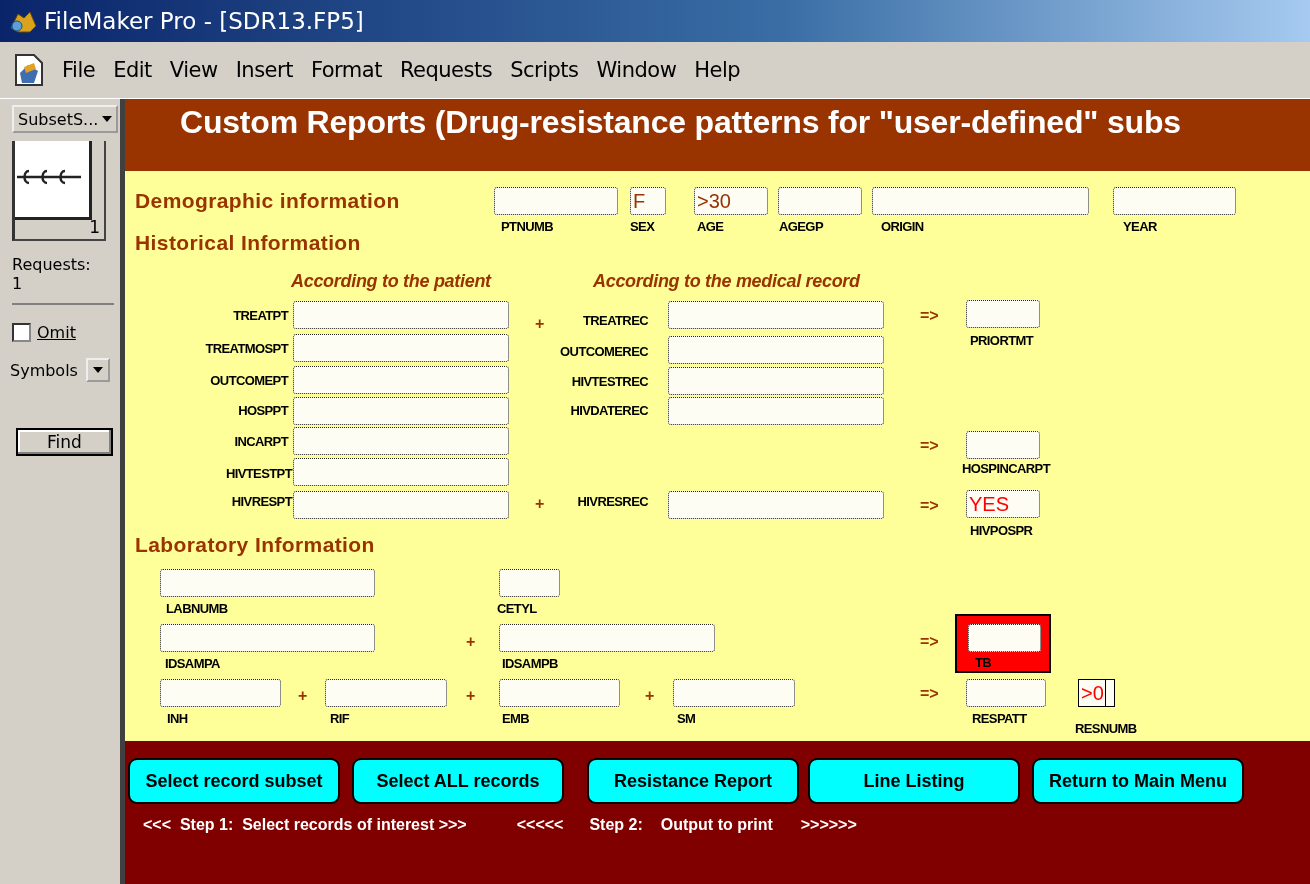 The height and width of the screenshot is (884, 1310). What do you see at coordinates (255, 545) in the screenshot?
I see `section-heading: Laboratory Information` at bounding box center [255, 545].